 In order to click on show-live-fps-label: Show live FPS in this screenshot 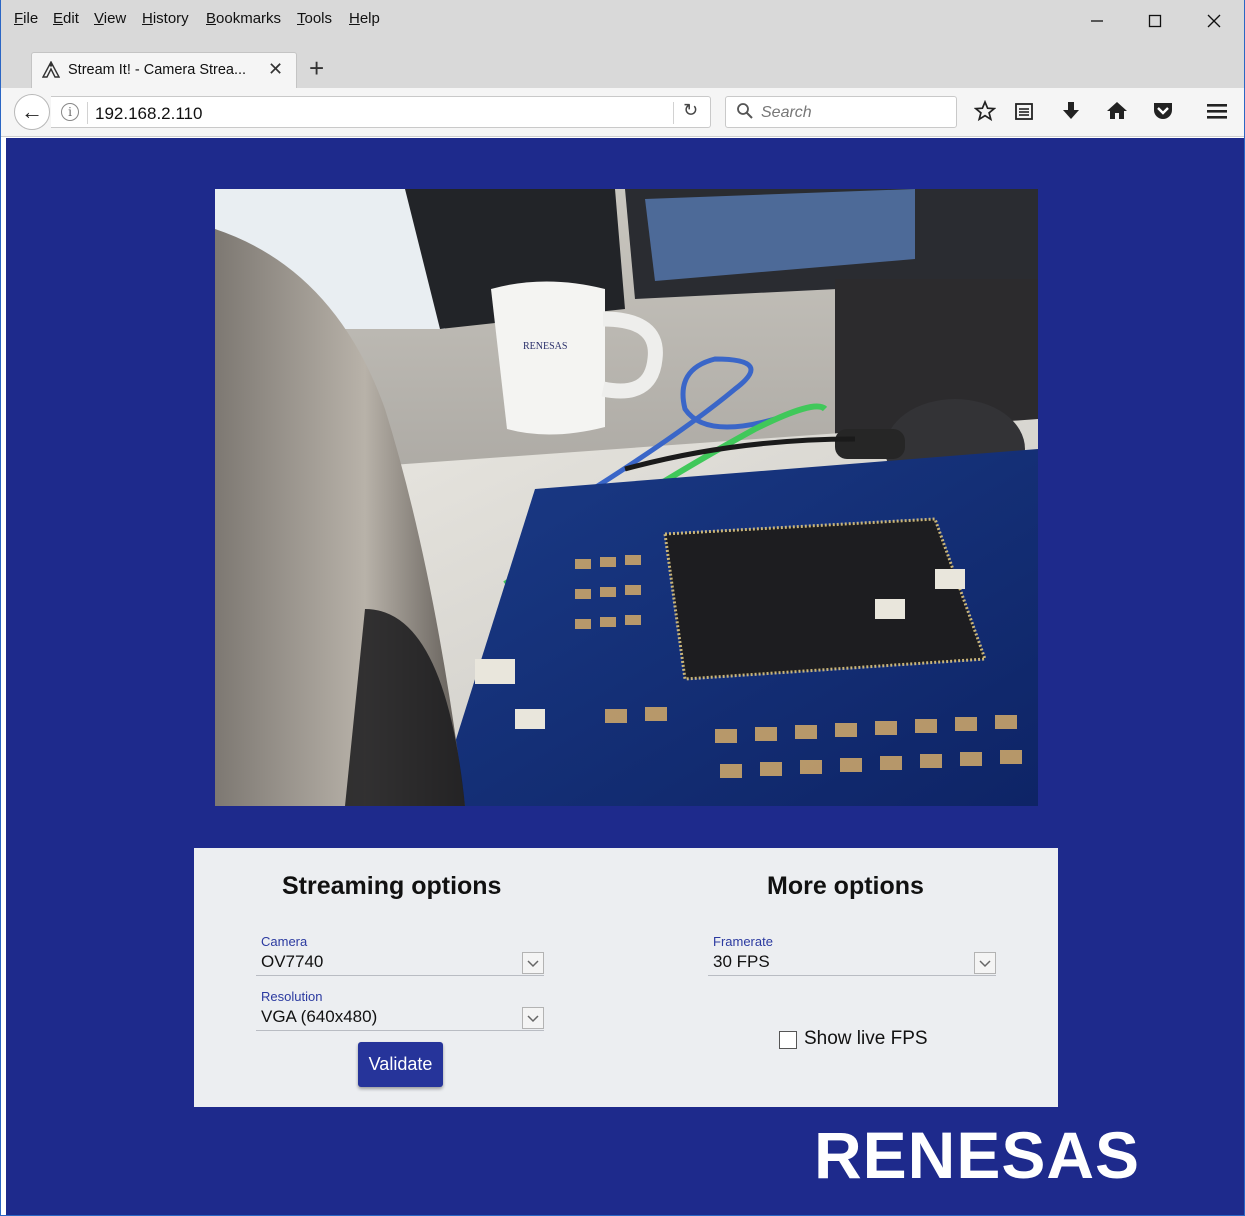, I will do `click(866, 1039)`.